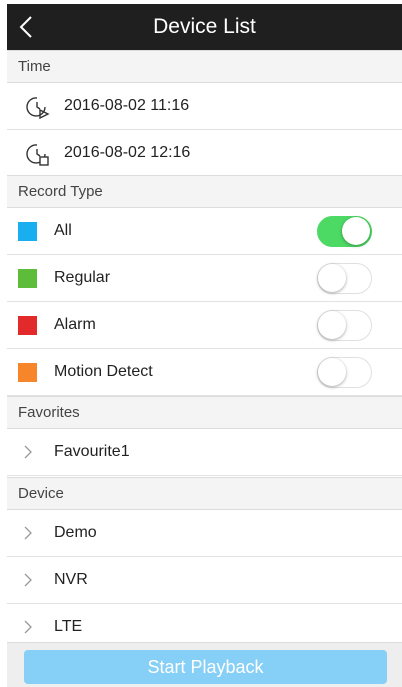 The image size is (402, 687). I want to click on start-playback-button: Start Playback, so click(205, 667).